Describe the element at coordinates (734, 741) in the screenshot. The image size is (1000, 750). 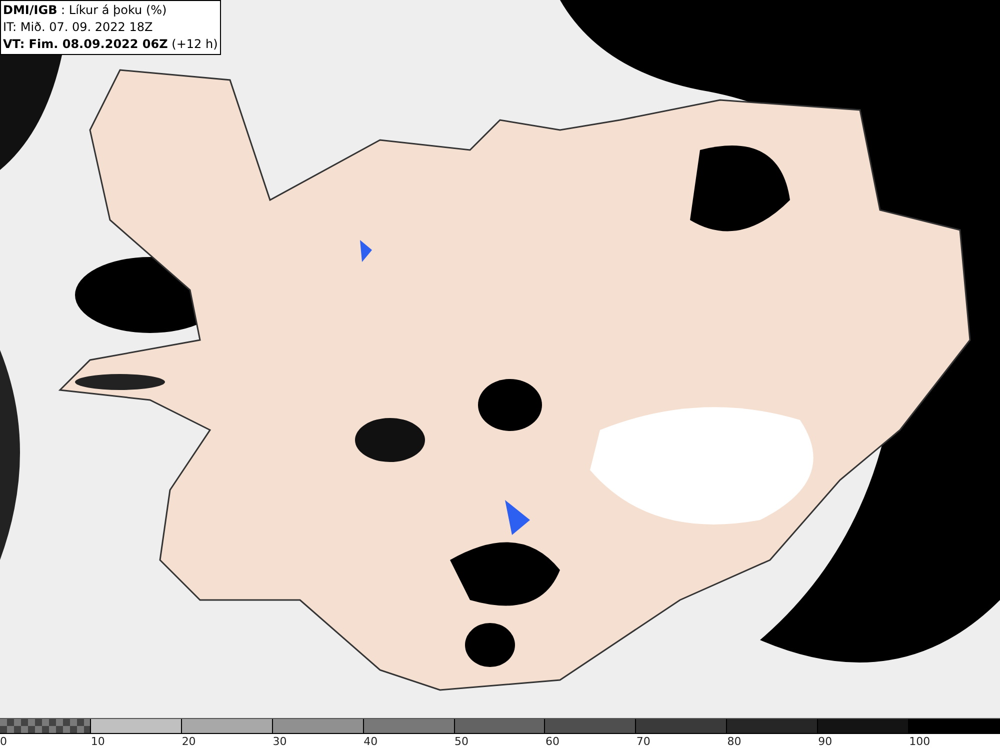
I see `legend-tick-label: 80` at that location.